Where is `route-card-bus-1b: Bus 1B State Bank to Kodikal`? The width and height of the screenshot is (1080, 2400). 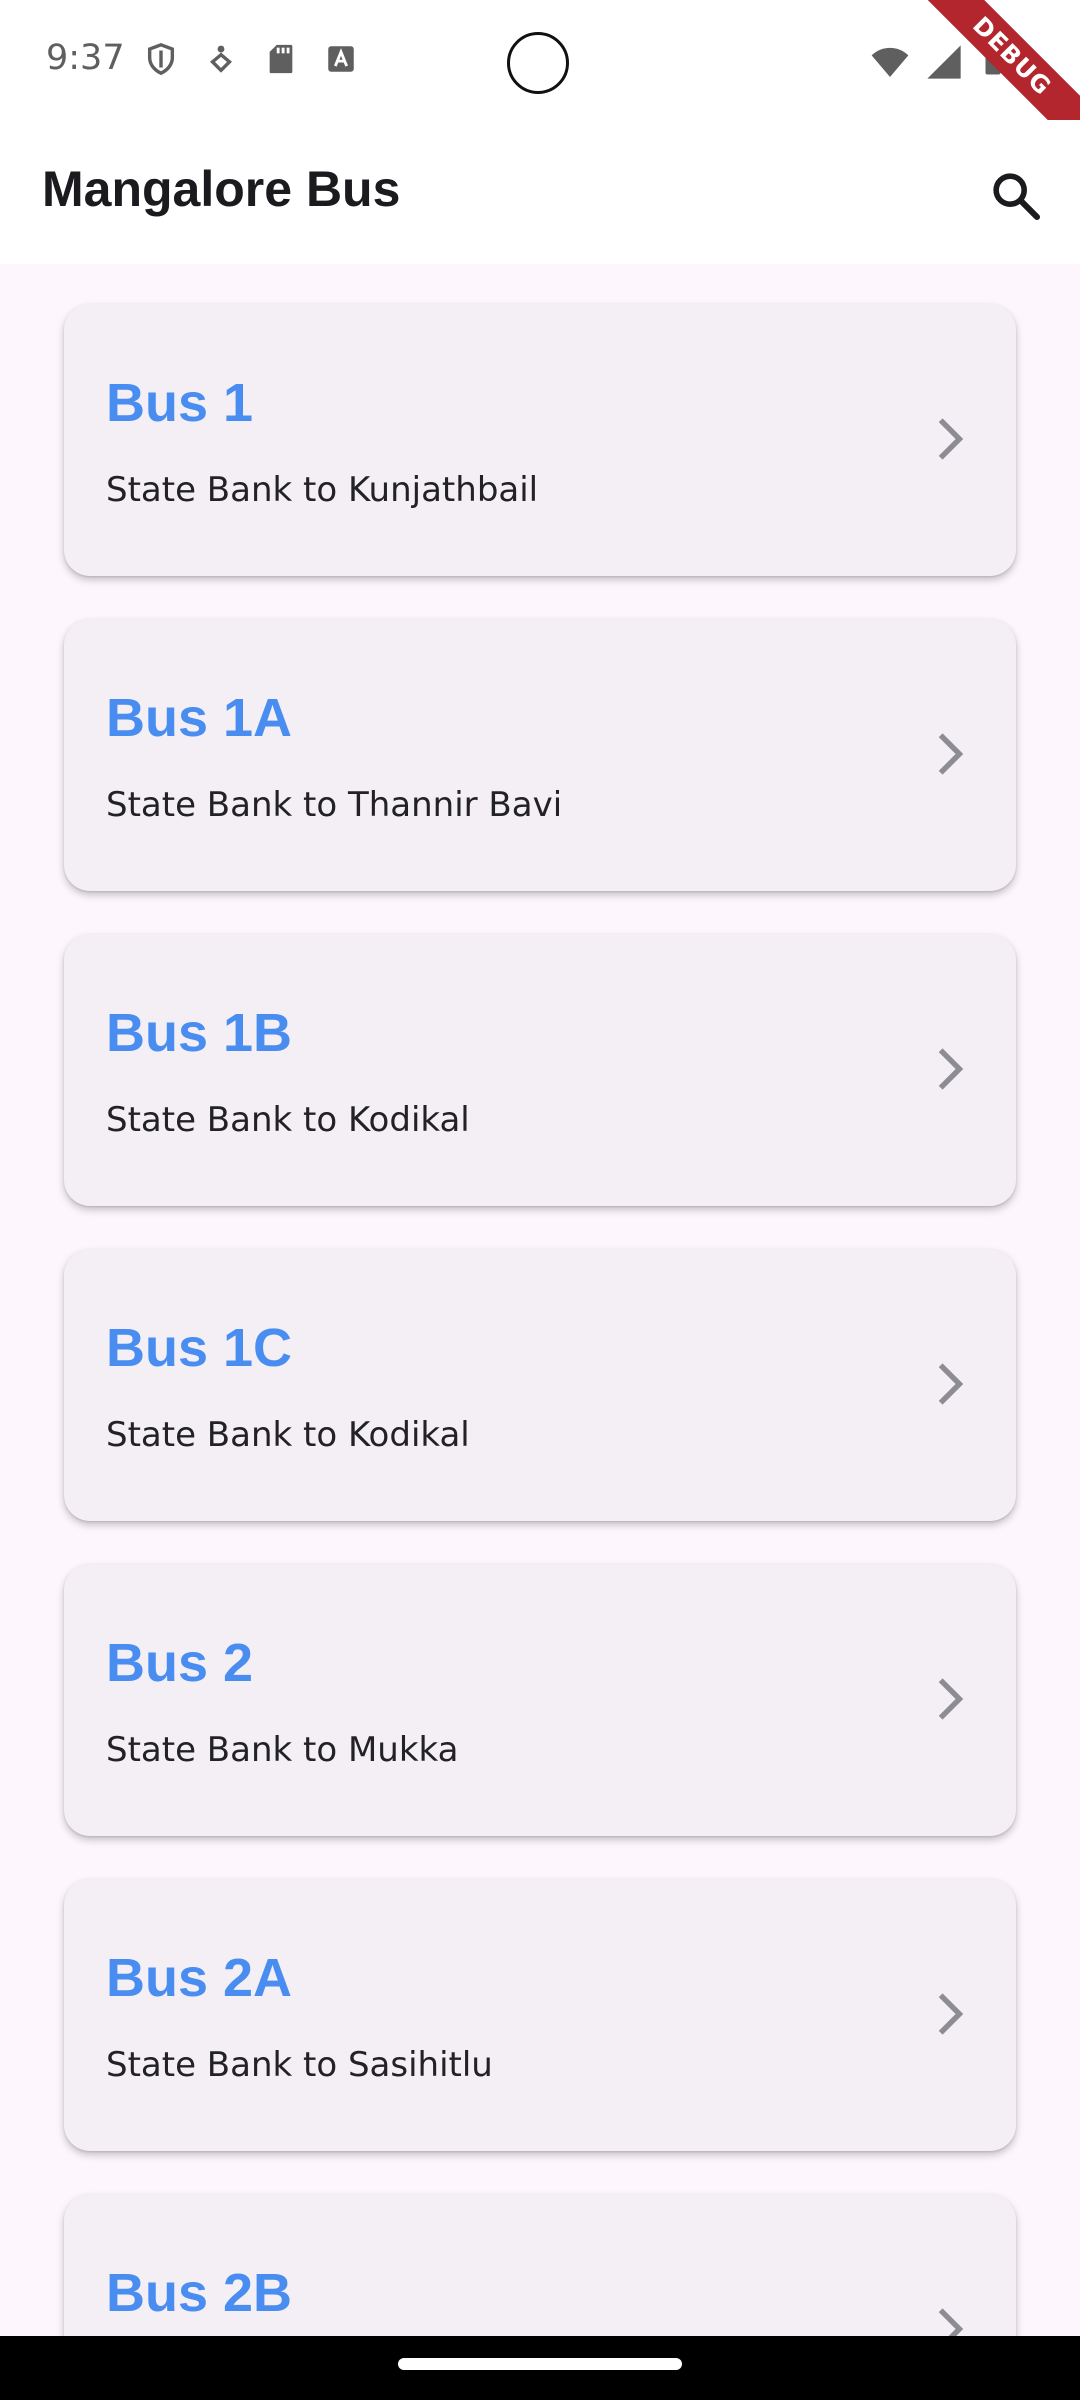 route-card-bus-1b: Bus 1B State Bank to Kodikal is located at coordinates (540, 1070).